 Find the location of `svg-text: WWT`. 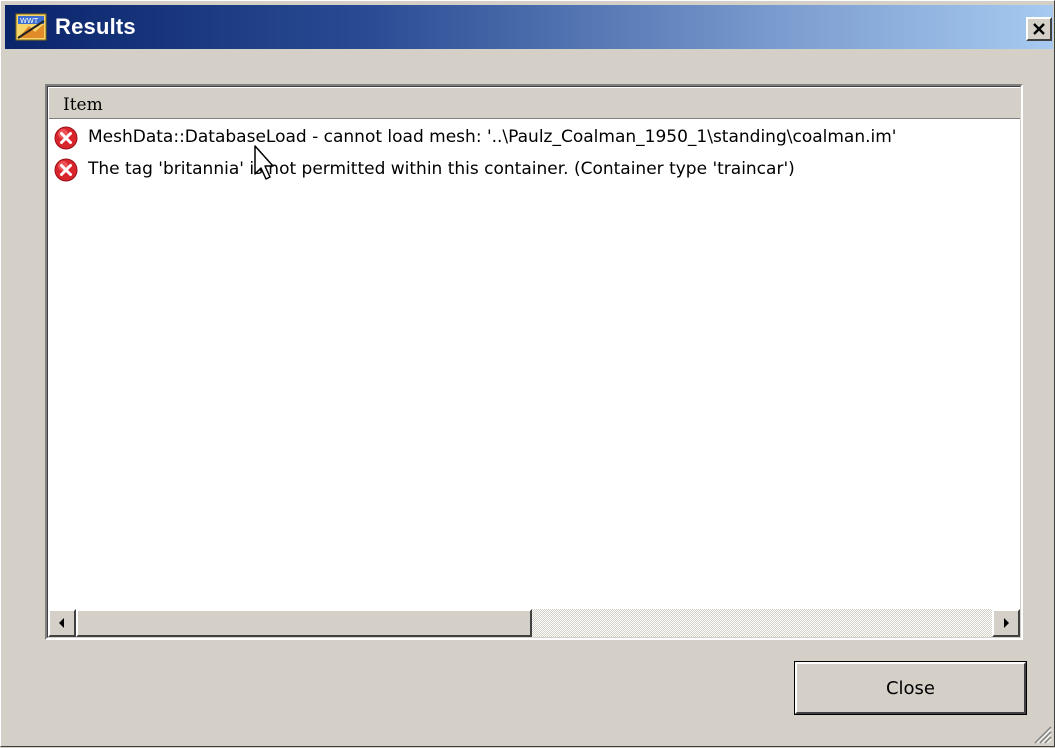

svg-text: WWT is located at coordinates (29, 21).